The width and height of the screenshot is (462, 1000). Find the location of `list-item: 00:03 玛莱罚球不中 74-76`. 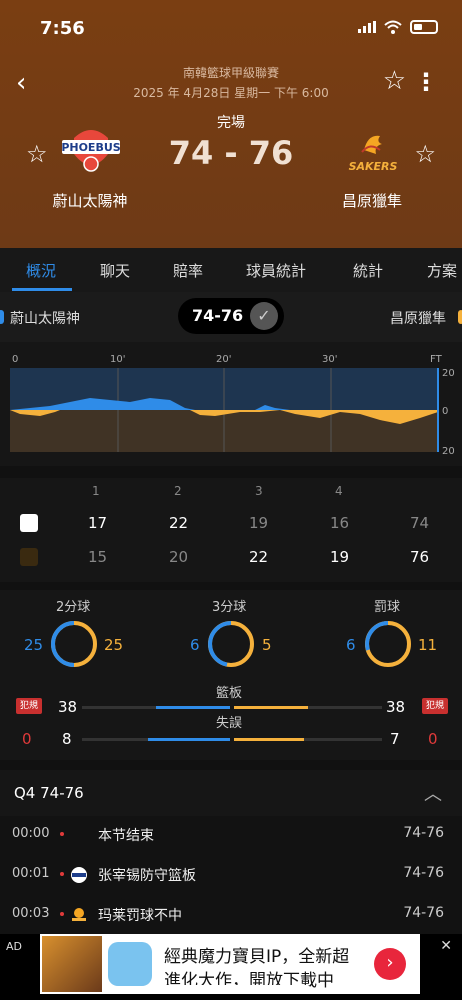

list-item: 00:03 玛莱罚球不中 74-76 is located at coordinates (231, 915).